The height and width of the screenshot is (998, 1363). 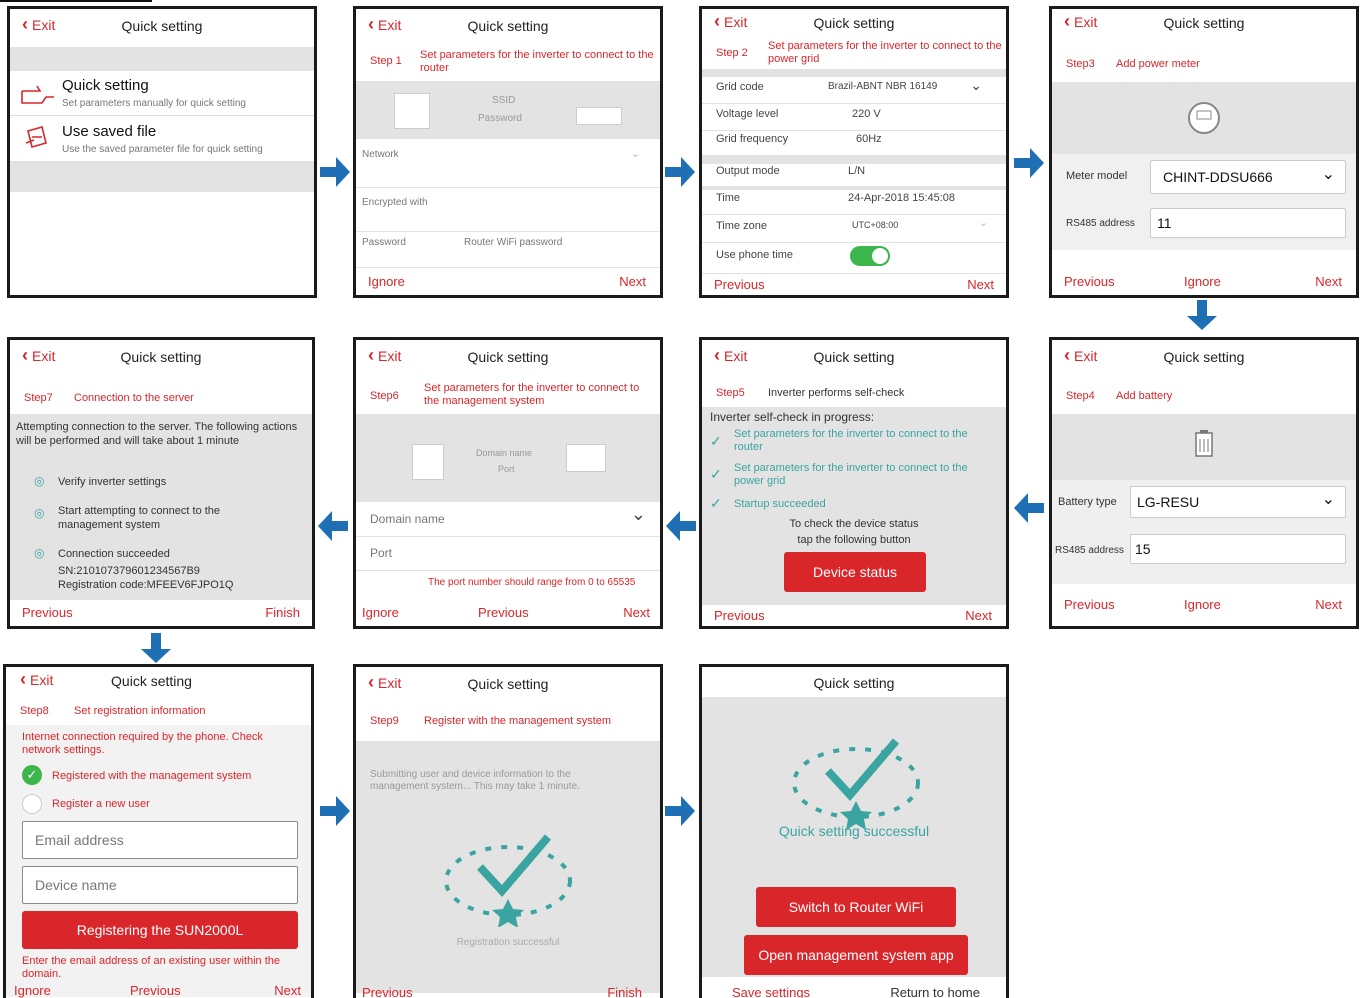 What do you see at coordinates (380, 154) in the screenshot?
I see `network-label: Network` at bounding box center [380, 154].